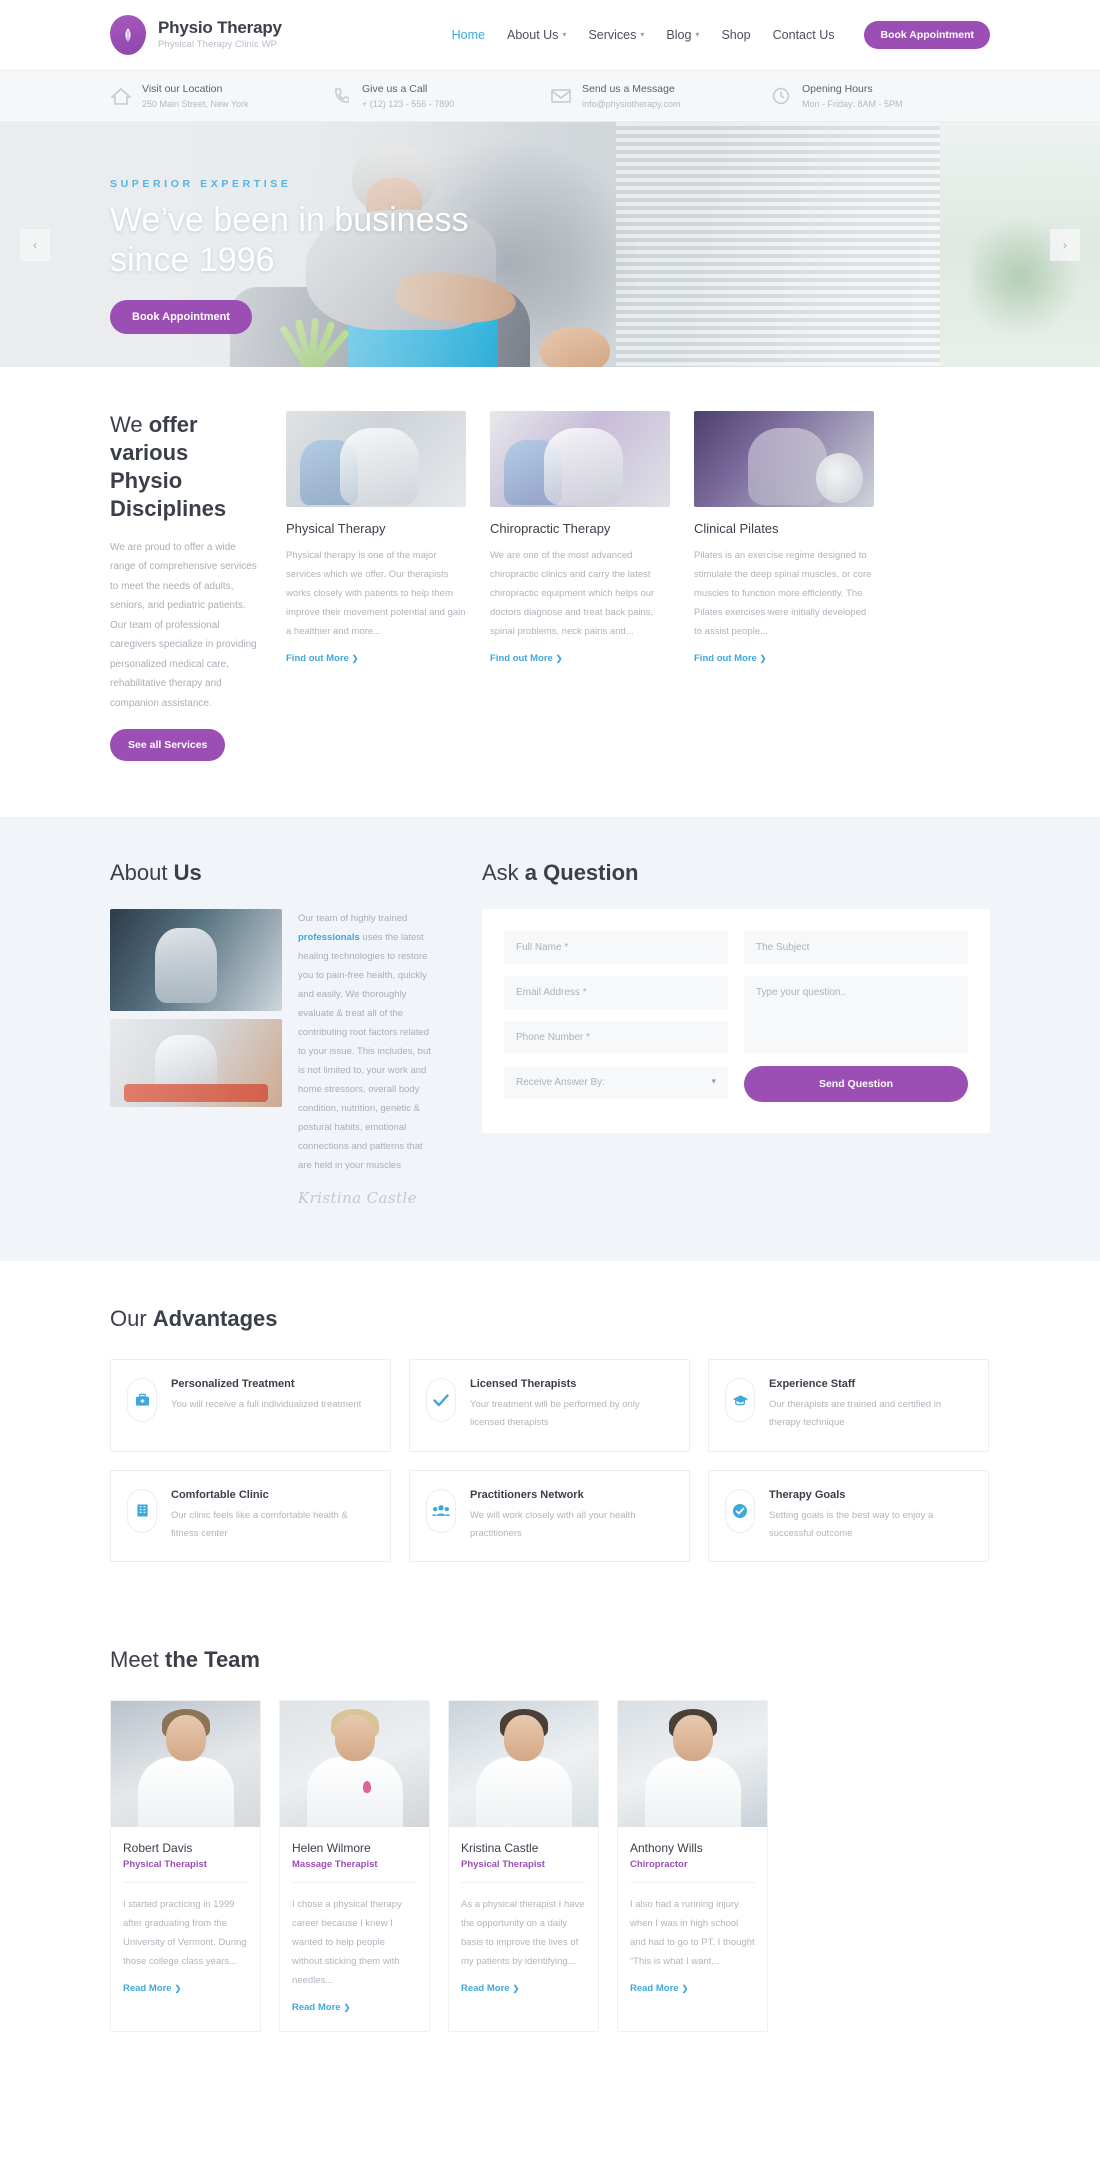 This screenshot has width=1100, height=2158. Describe the element at coordinates (289, 240) in the screenshot. I see `hero-title: We’ve been in business since 1996` at that location.